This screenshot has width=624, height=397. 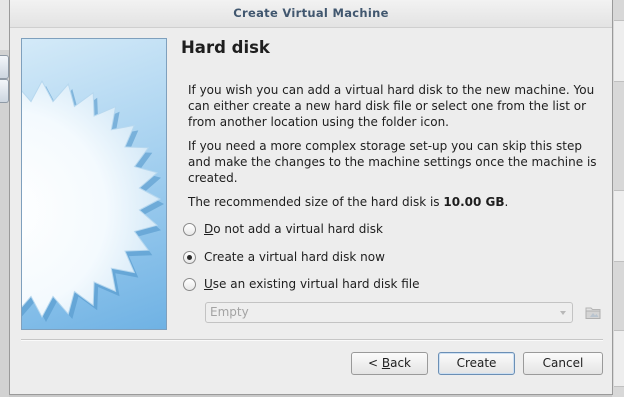 I want to click on chevron-down-icon, so click(x=563, y=313).